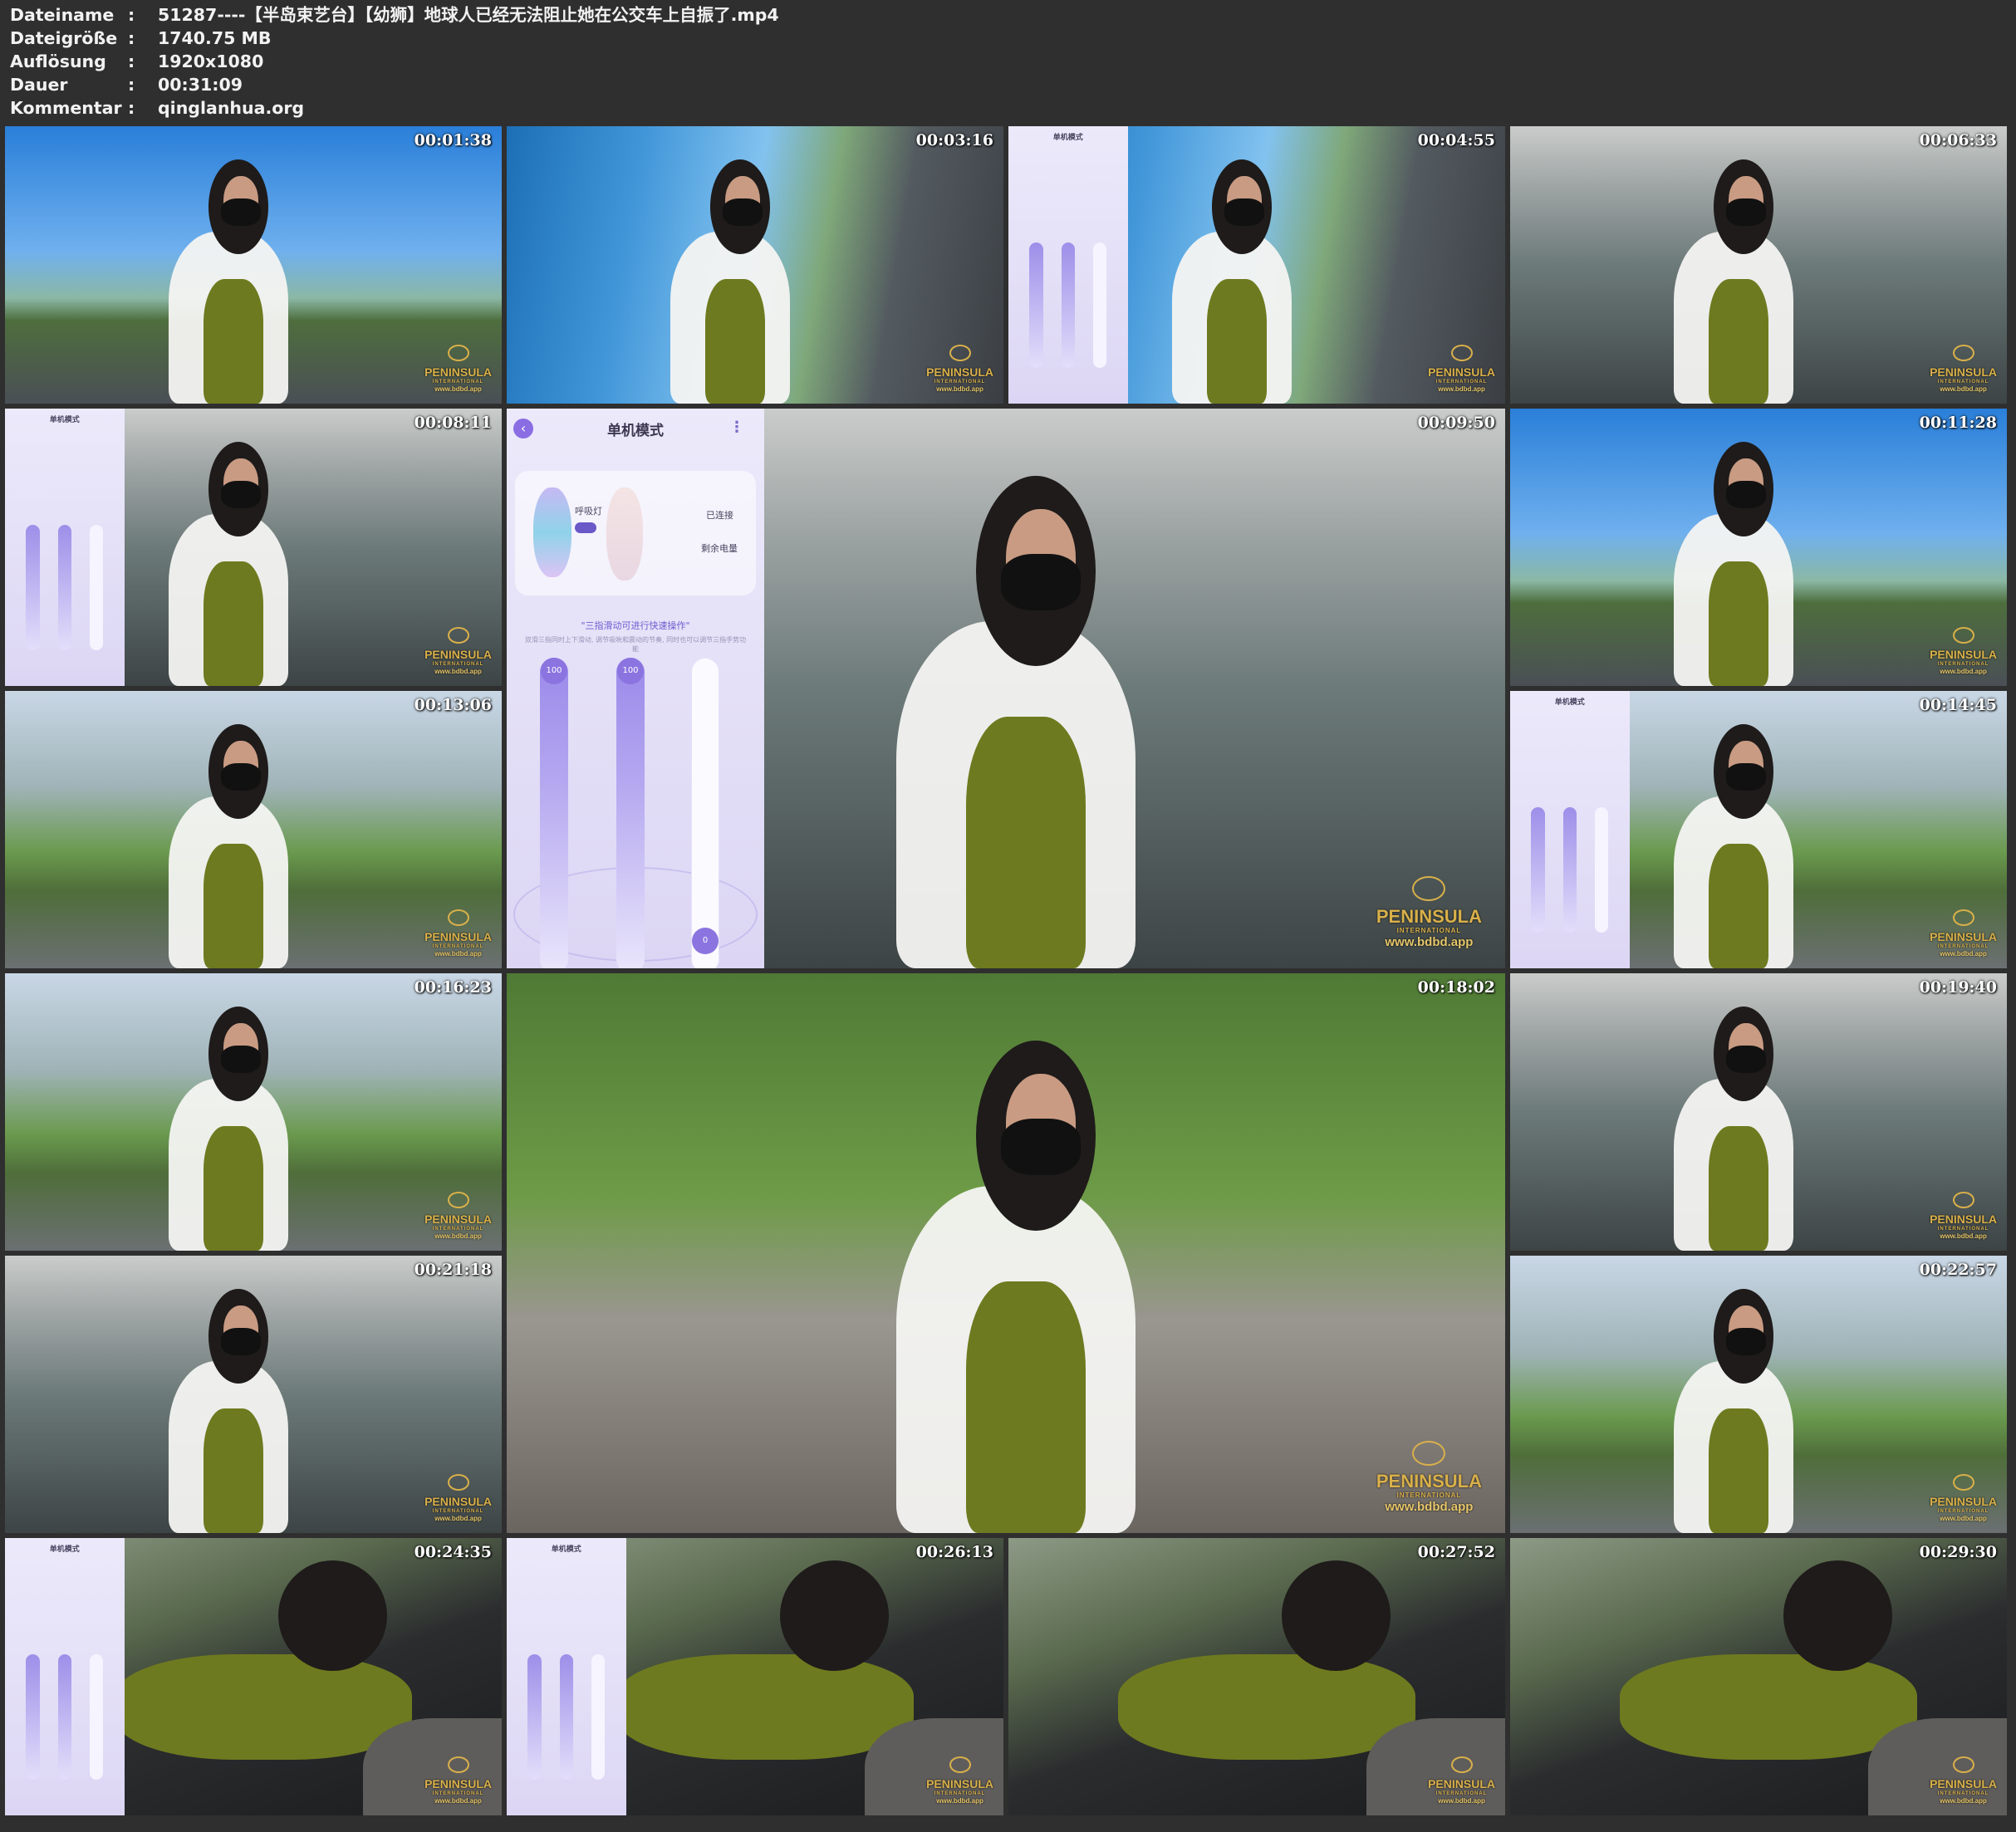 This screenshot has height=1832, width=2016. I want to click on more-icon: ⋮, so click(736, 427).